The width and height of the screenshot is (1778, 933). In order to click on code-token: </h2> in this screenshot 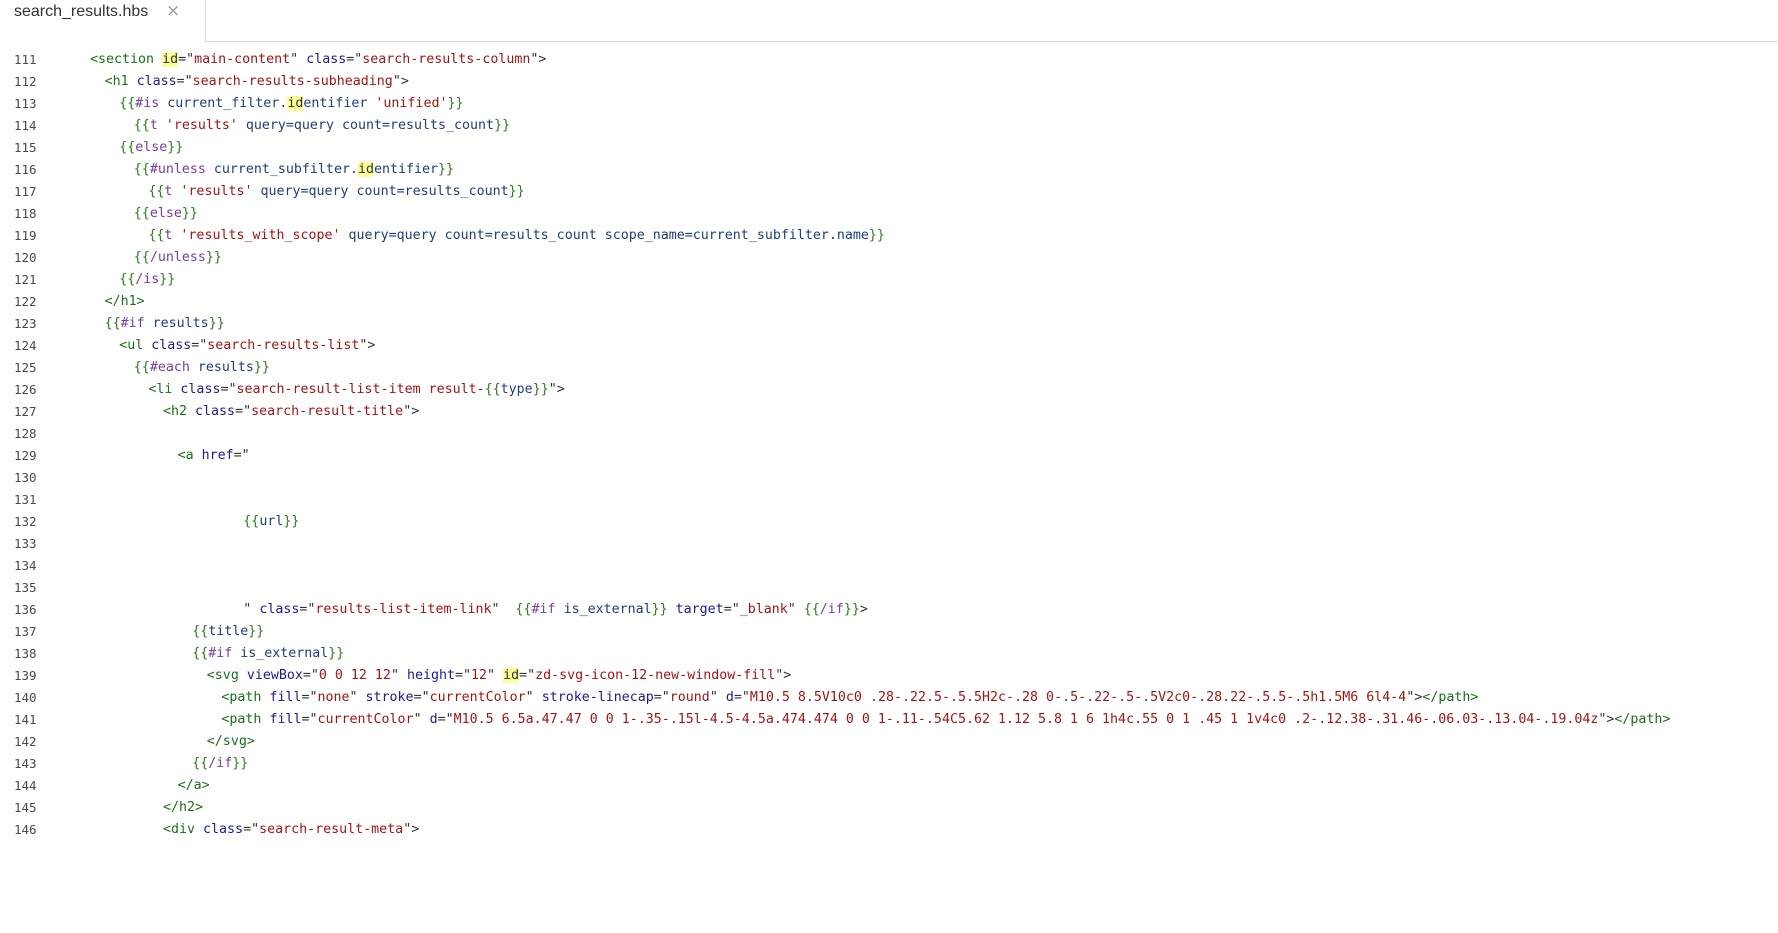, I will do `click(183, 807)`.